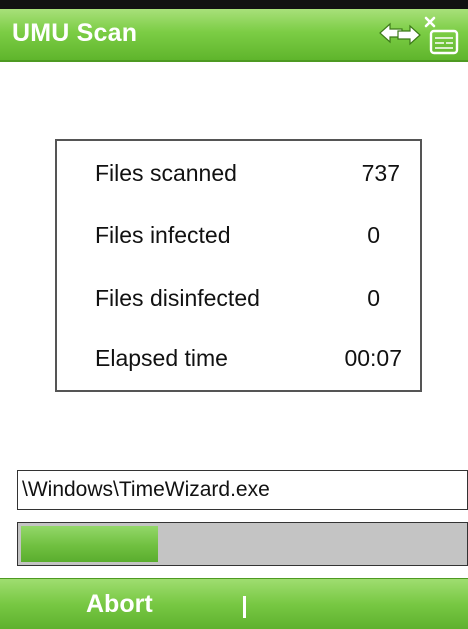  I want to click on connectivity-icon, so click(400, 34).